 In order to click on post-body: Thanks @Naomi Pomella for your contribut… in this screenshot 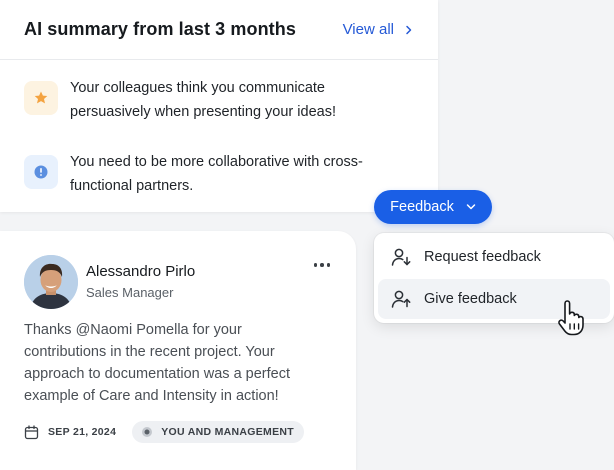, I will do `click(157, 363)`.